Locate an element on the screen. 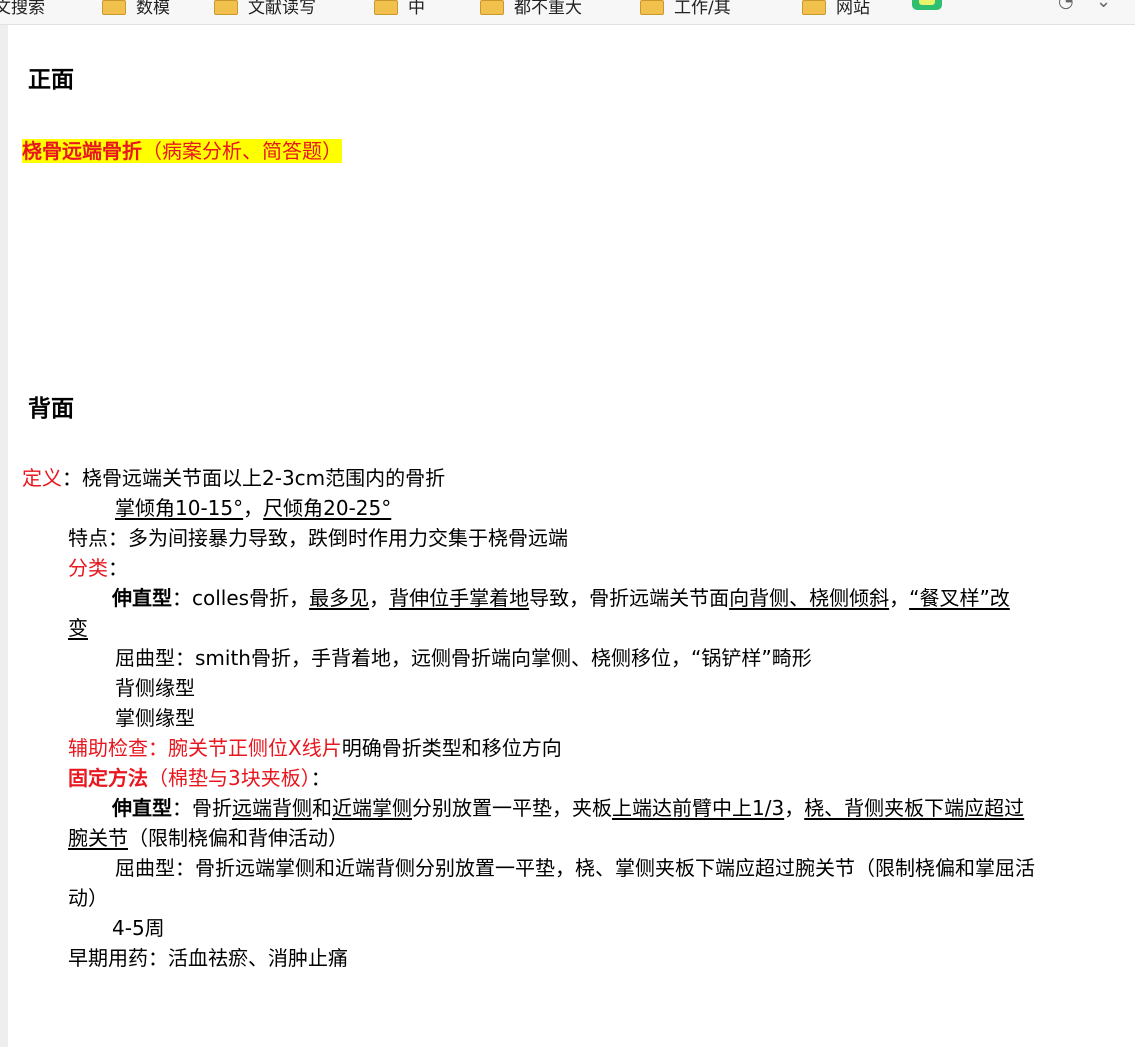  underlined-run: 背伸位手掌着地 is located at coordinates (459, 598).